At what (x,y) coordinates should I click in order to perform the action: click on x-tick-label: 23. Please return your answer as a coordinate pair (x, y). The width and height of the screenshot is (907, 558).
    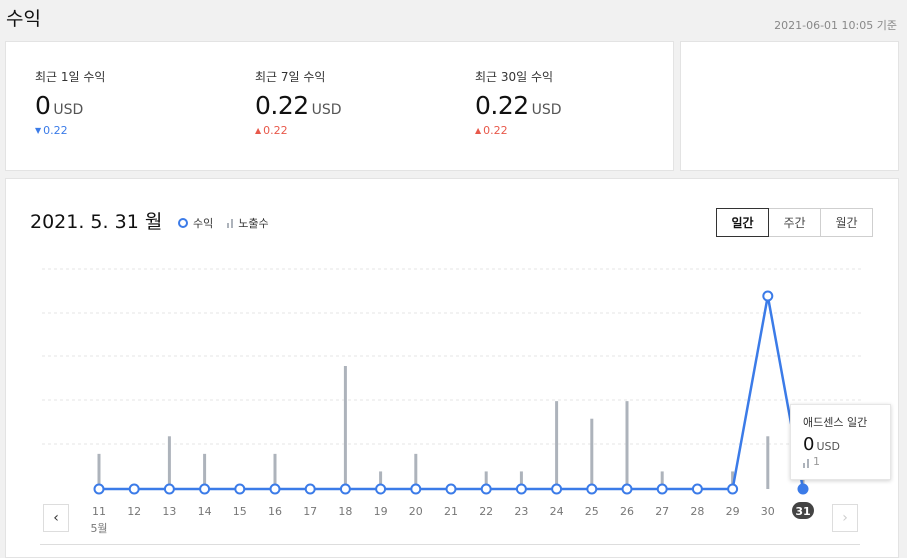
    Looking at the image, I should click on (521, 511).